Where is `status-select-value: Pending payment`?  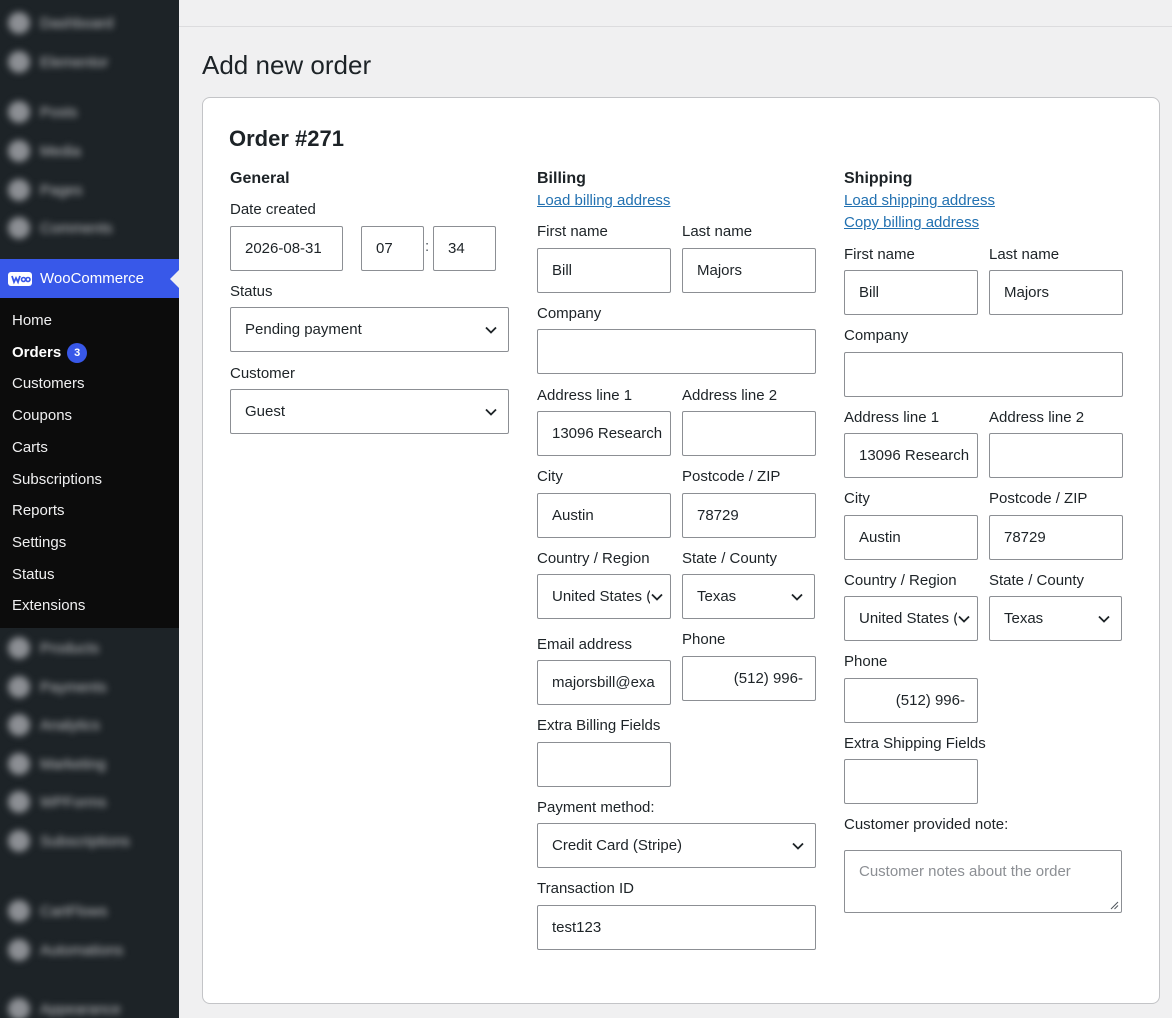
status-select-value: Pending payment is located at coordinates (303, 329).